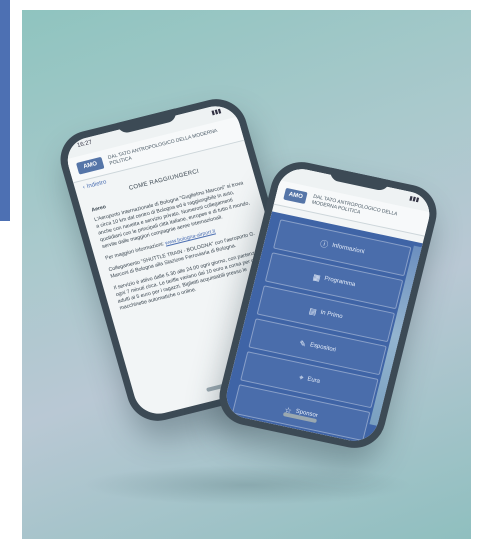  What do you see at coordinates (331, 315) in the screenshot?
I see `menu-item-label: In Primo` at bounding box center [331, 315].